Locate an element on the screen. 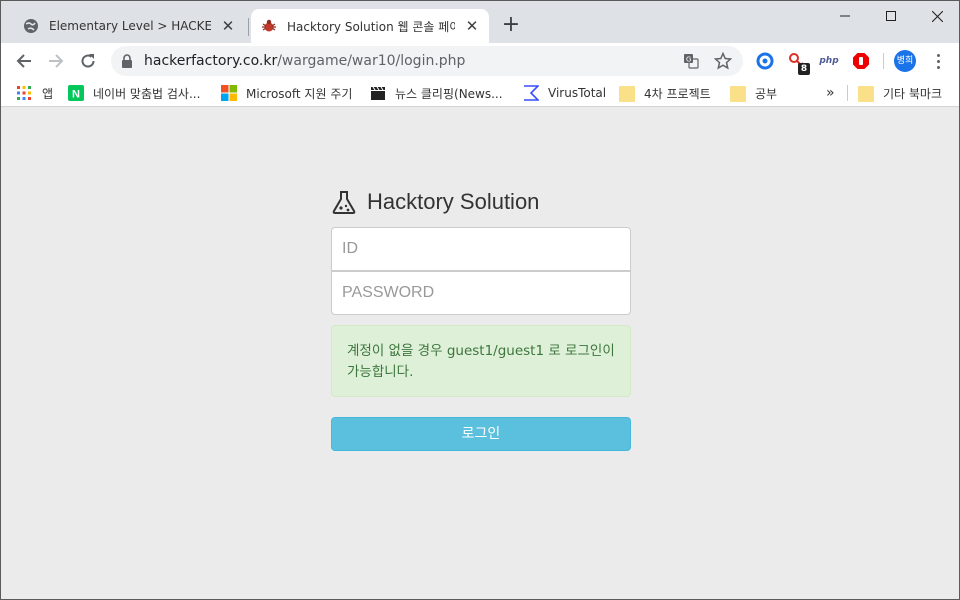  maximize-button is located at coordinates (891, 16).